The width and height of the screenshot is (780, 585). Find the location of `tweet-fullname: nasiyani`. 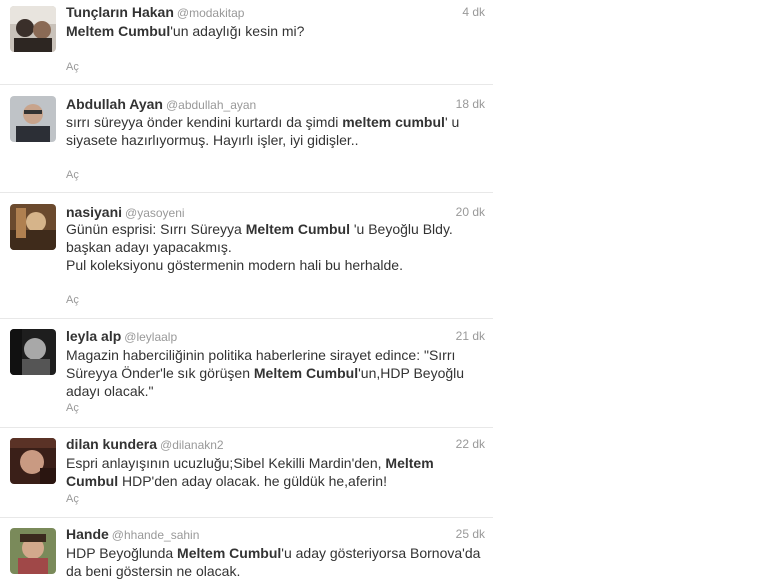

tweet-fullname: nasiyani is located at coordinates (94, 212).